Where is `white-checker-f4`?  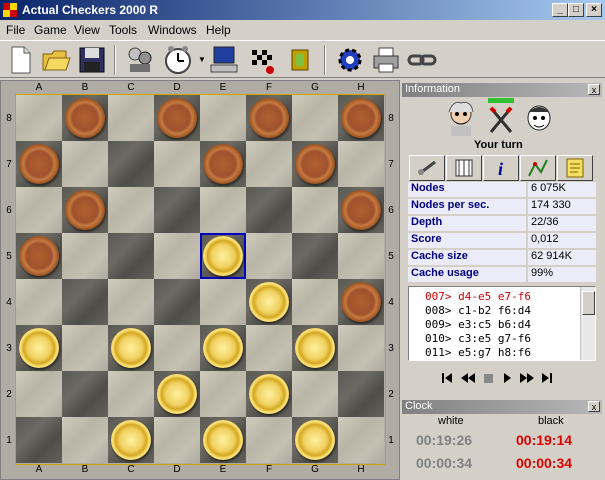
white-checker-f4 is located at coordinates (269, 302).